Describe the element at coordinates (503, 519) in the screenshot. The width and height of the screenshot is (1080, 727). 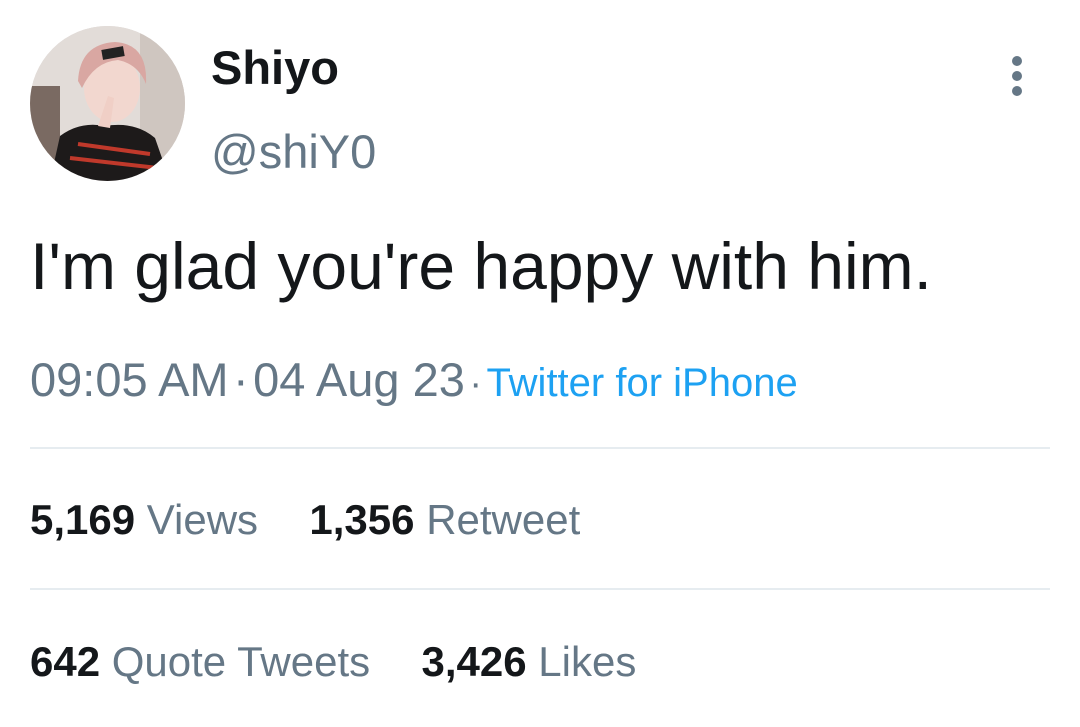
I see `retweets-label: Retweet` at that location.